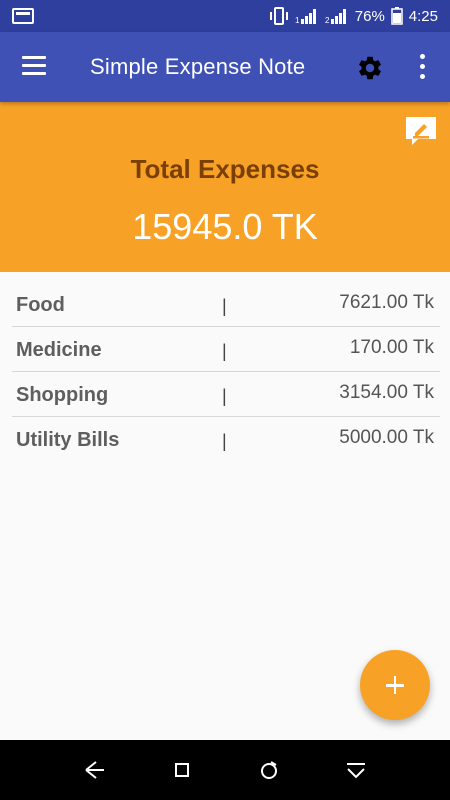 Image resolution: width=450 pixels, height=800 pixels. Describe the element at coordinates (356, 770) in the screenshot. I see `hide-nav-icon` at that location.